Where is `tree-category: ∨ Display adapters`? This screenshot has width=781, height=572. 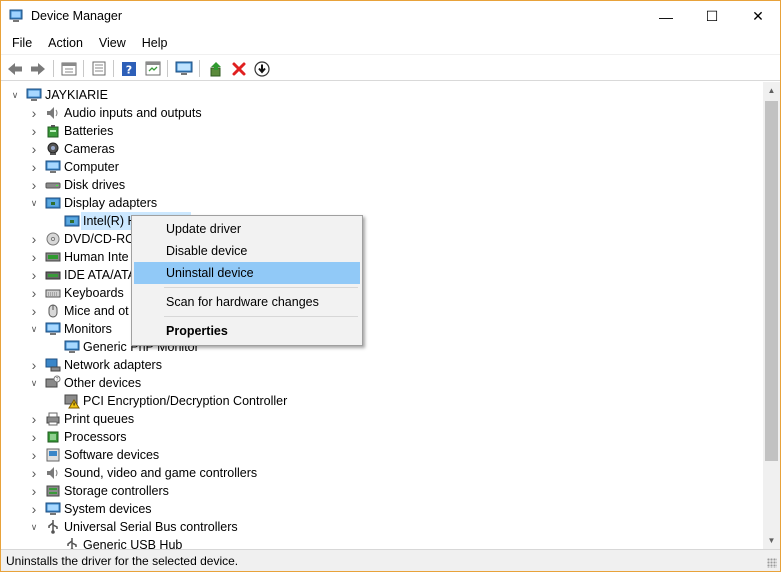
tree-category: ∨ Display adapters is located at coordinates (381, 203).